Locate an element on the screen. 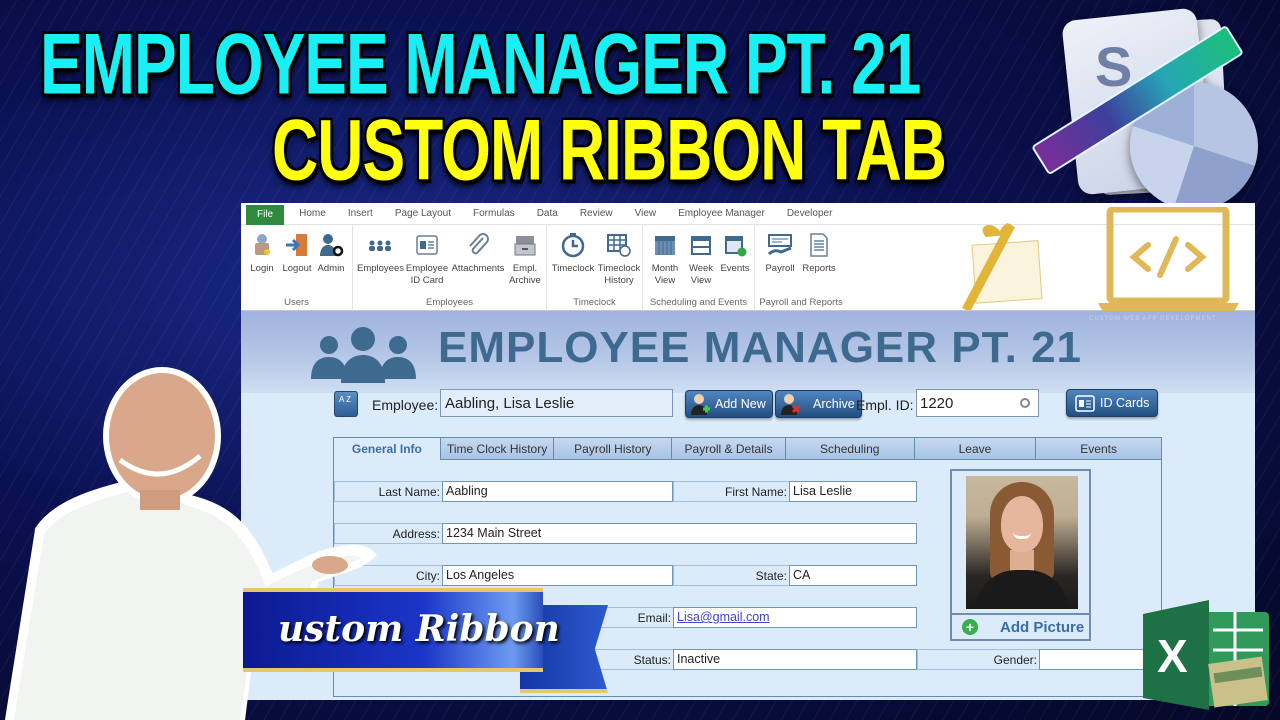  tab-developer: Developer is located at coordinates (810, 213).